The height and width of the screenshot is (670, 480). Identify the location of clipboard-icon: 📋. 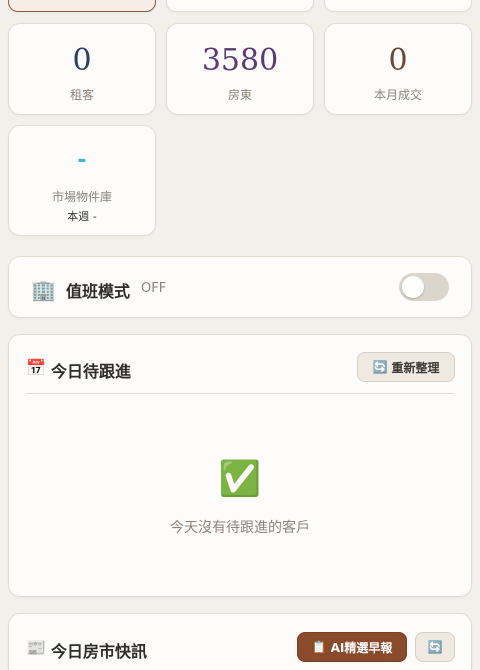
(319, 647).